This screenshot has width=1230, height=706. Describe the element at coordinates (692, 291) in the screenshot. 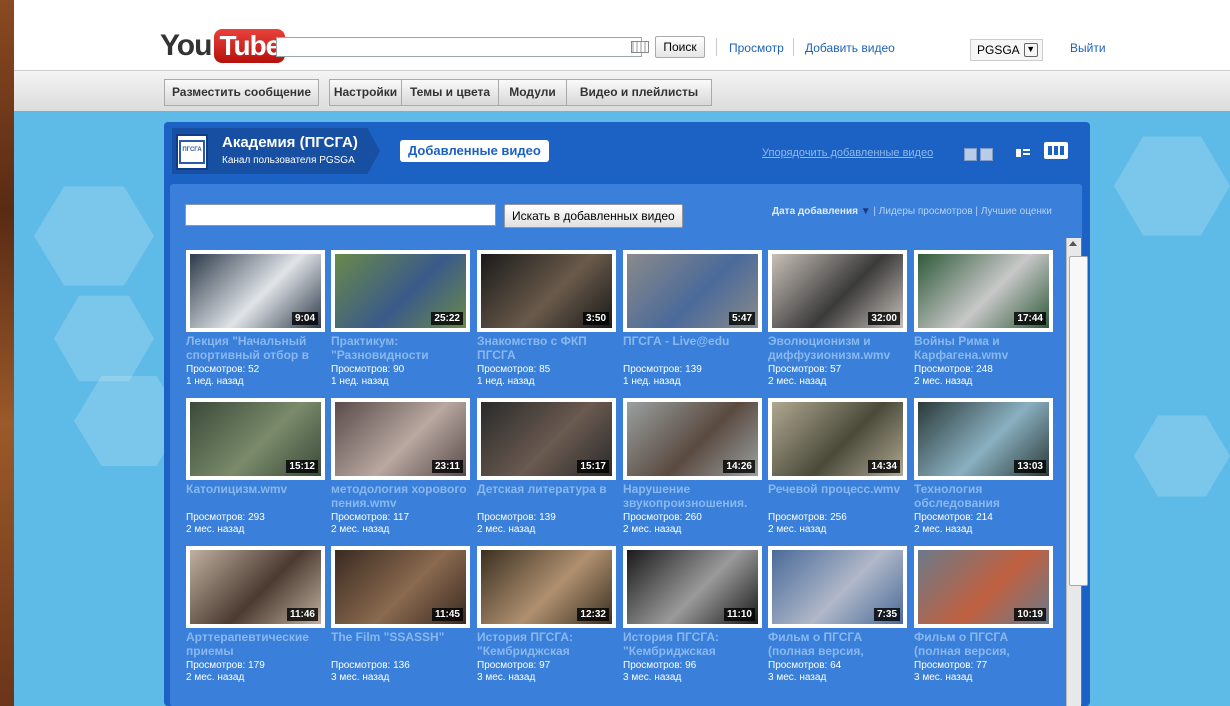

I see `video-thumbnail: 5:47` at that location.